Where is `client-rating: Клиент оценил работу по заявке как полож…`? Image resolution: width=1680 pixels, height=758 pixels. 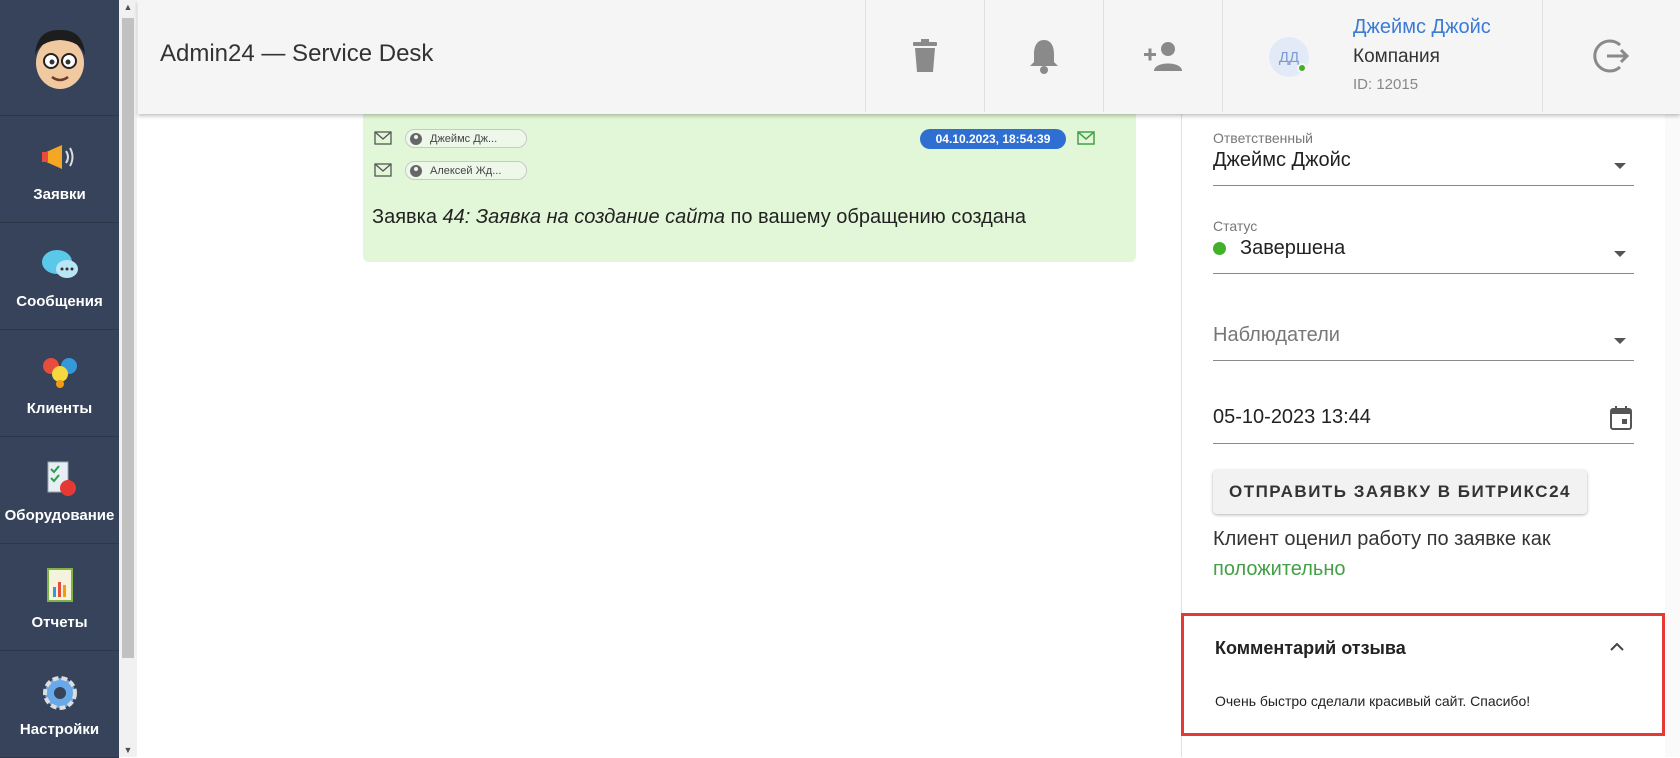
client-rating: Клиент оценил работу по заявке как полож… is located at coordinates (1428, 554).